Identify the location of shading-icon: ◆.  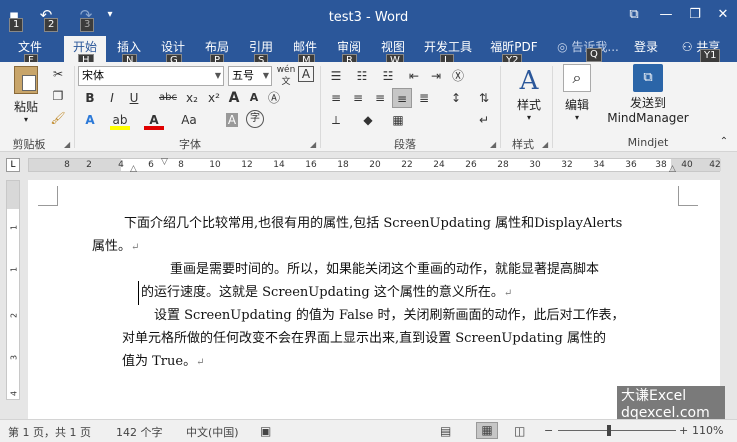
(368, 120).